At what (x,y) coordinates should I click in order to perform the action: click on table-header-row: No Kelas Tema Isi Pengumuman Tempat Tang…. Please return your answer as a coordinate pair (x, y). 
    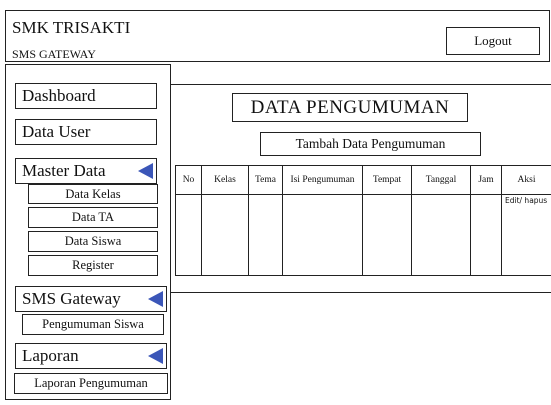
    Looking at the image, I should click on (363, 180).